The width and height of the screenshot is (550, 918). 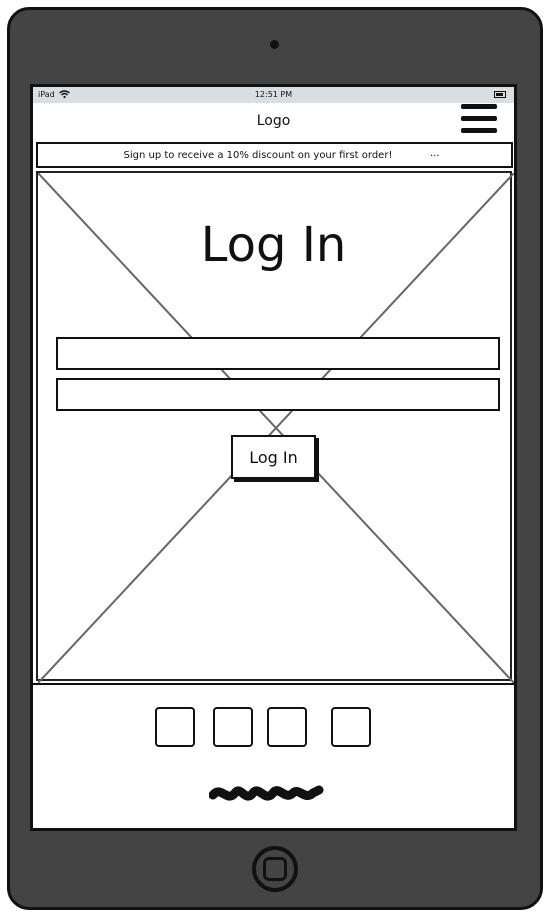 I want to click on scribble-text-placeholder, so click(x=266, y=793).